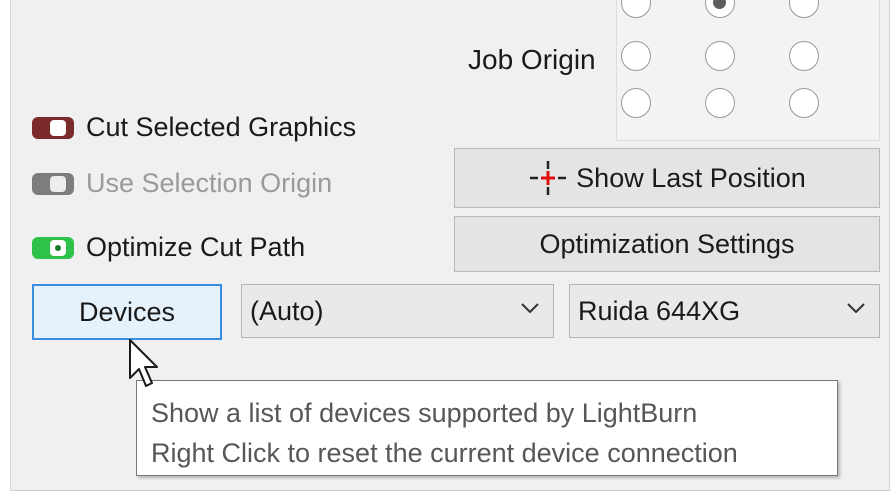 Image resolution: width=896 pixels, height=498 pixels. Describe the element at coordinates (221, 127) in the screenshot. I see `cut-selected-graphics-label: Cut Selected Graphics` at that location.